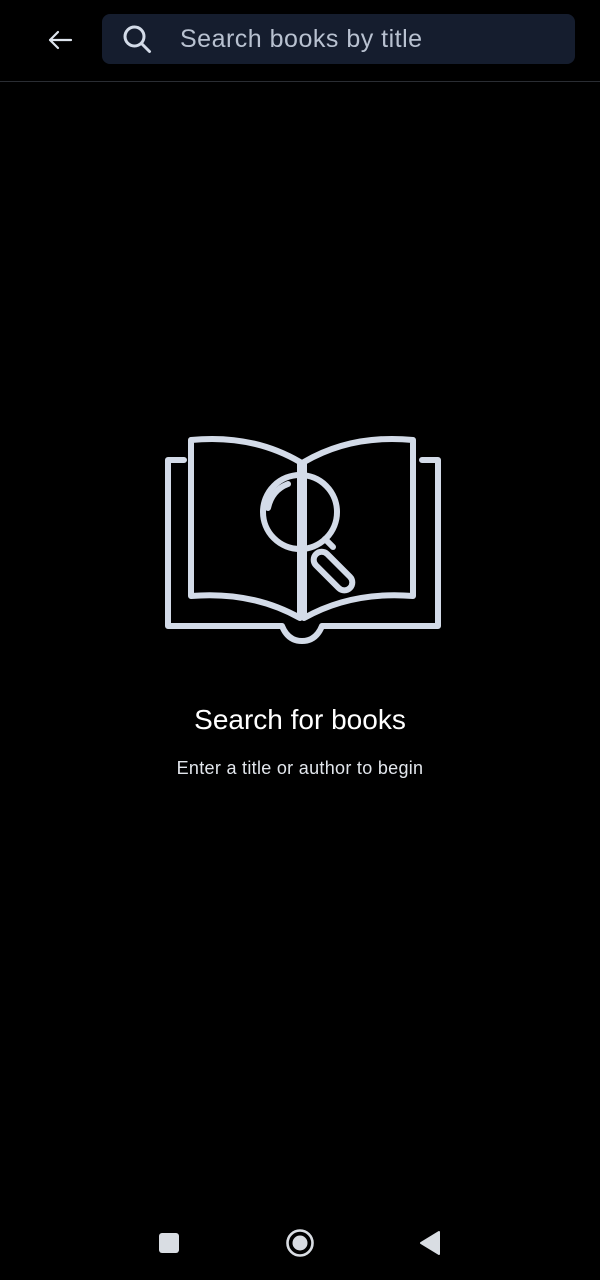  I want to click on circle-icon, so click(300, 1243).